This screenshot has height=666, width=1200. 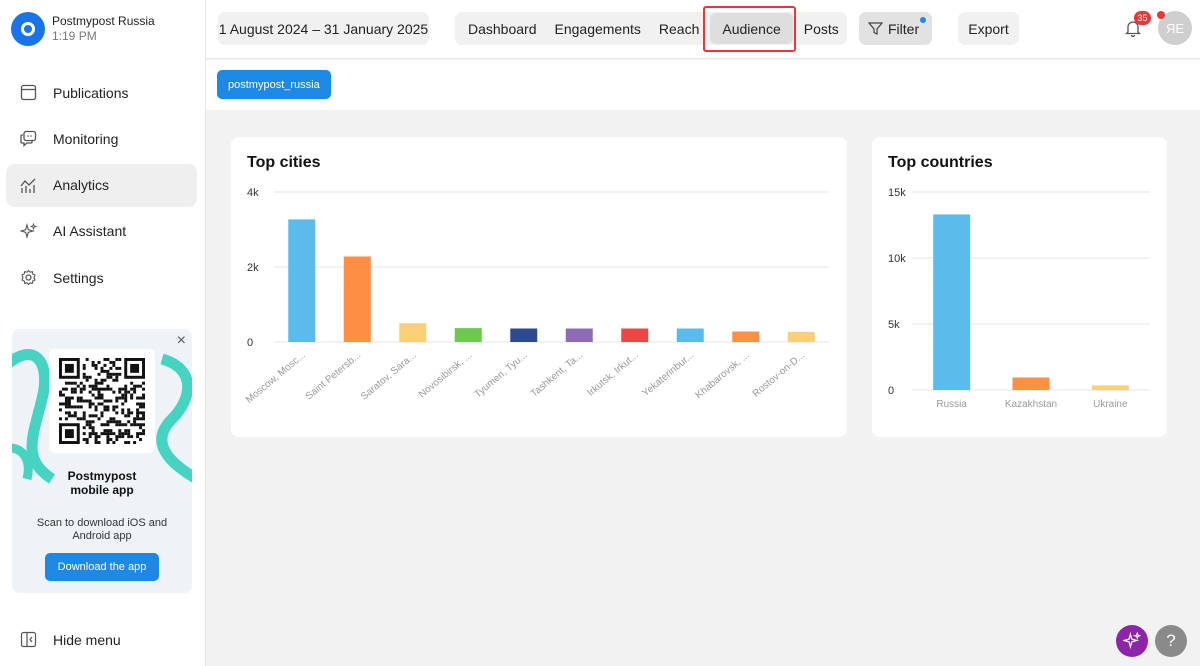 I want to click on chat-monitor-icon, so click(x=28, y=139).